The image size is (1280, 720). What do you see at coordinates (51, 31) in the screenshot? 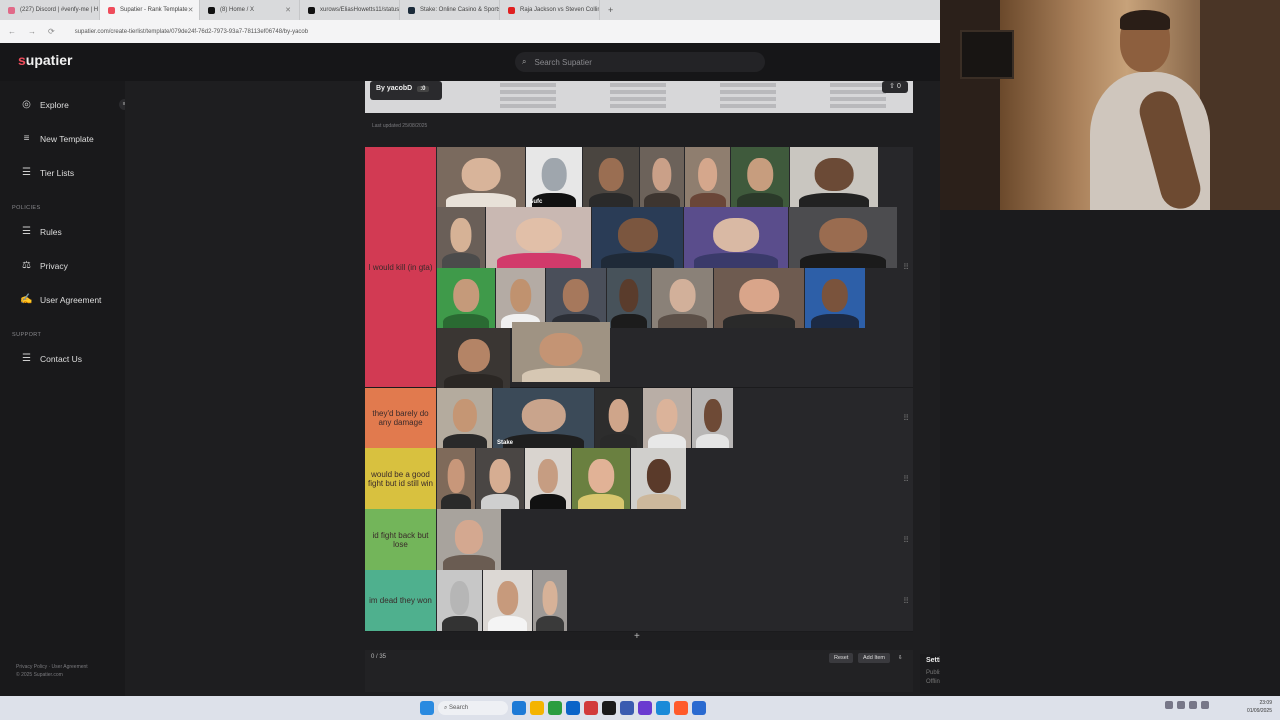
I see `reload-icon: ⟳` at bounding box center [51, 31].